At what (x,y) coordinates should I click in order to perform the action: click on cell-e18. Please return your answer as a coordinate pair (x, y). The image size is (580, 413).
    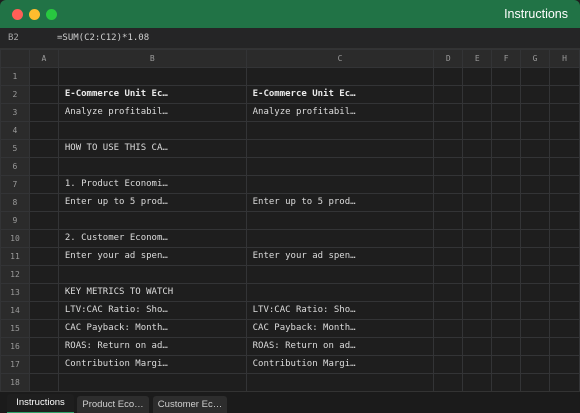
    Looking at the image, I should click on (477, 382).